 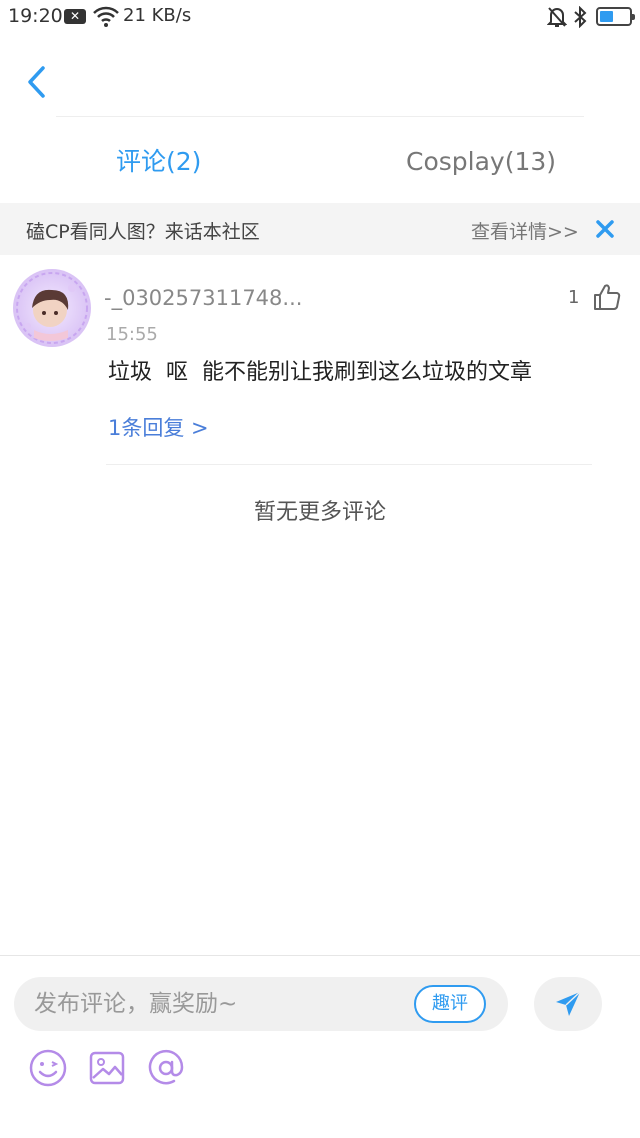 I want to click on banner-close-button, so click(x=605, y=229).